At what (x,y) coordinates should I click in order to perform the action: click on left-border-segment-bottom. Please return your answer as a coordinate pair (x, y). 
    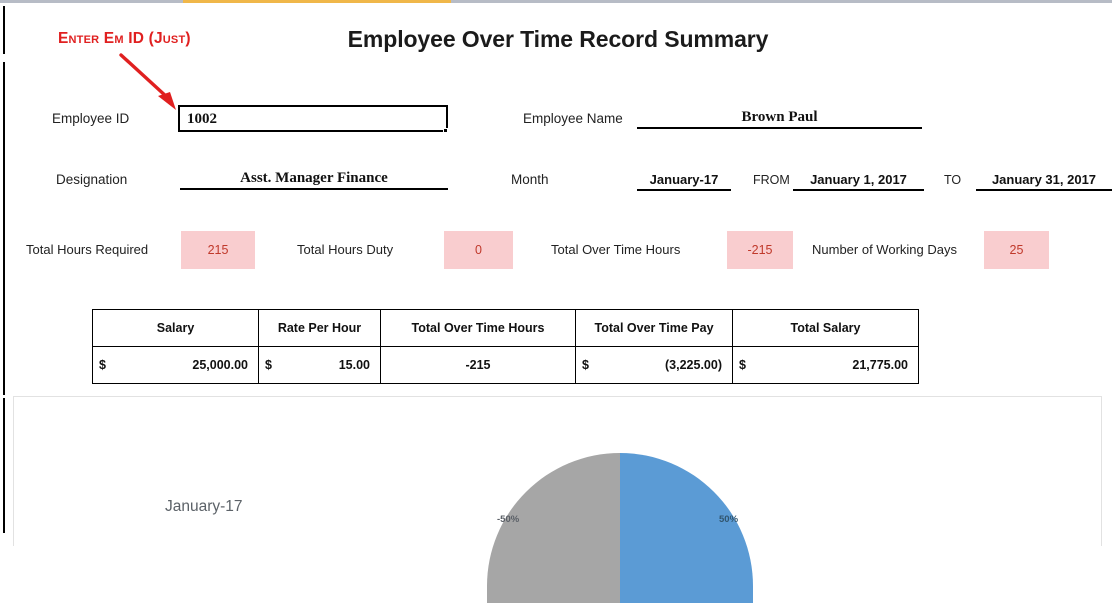
    Looking at the image, I should click on (4, 465).